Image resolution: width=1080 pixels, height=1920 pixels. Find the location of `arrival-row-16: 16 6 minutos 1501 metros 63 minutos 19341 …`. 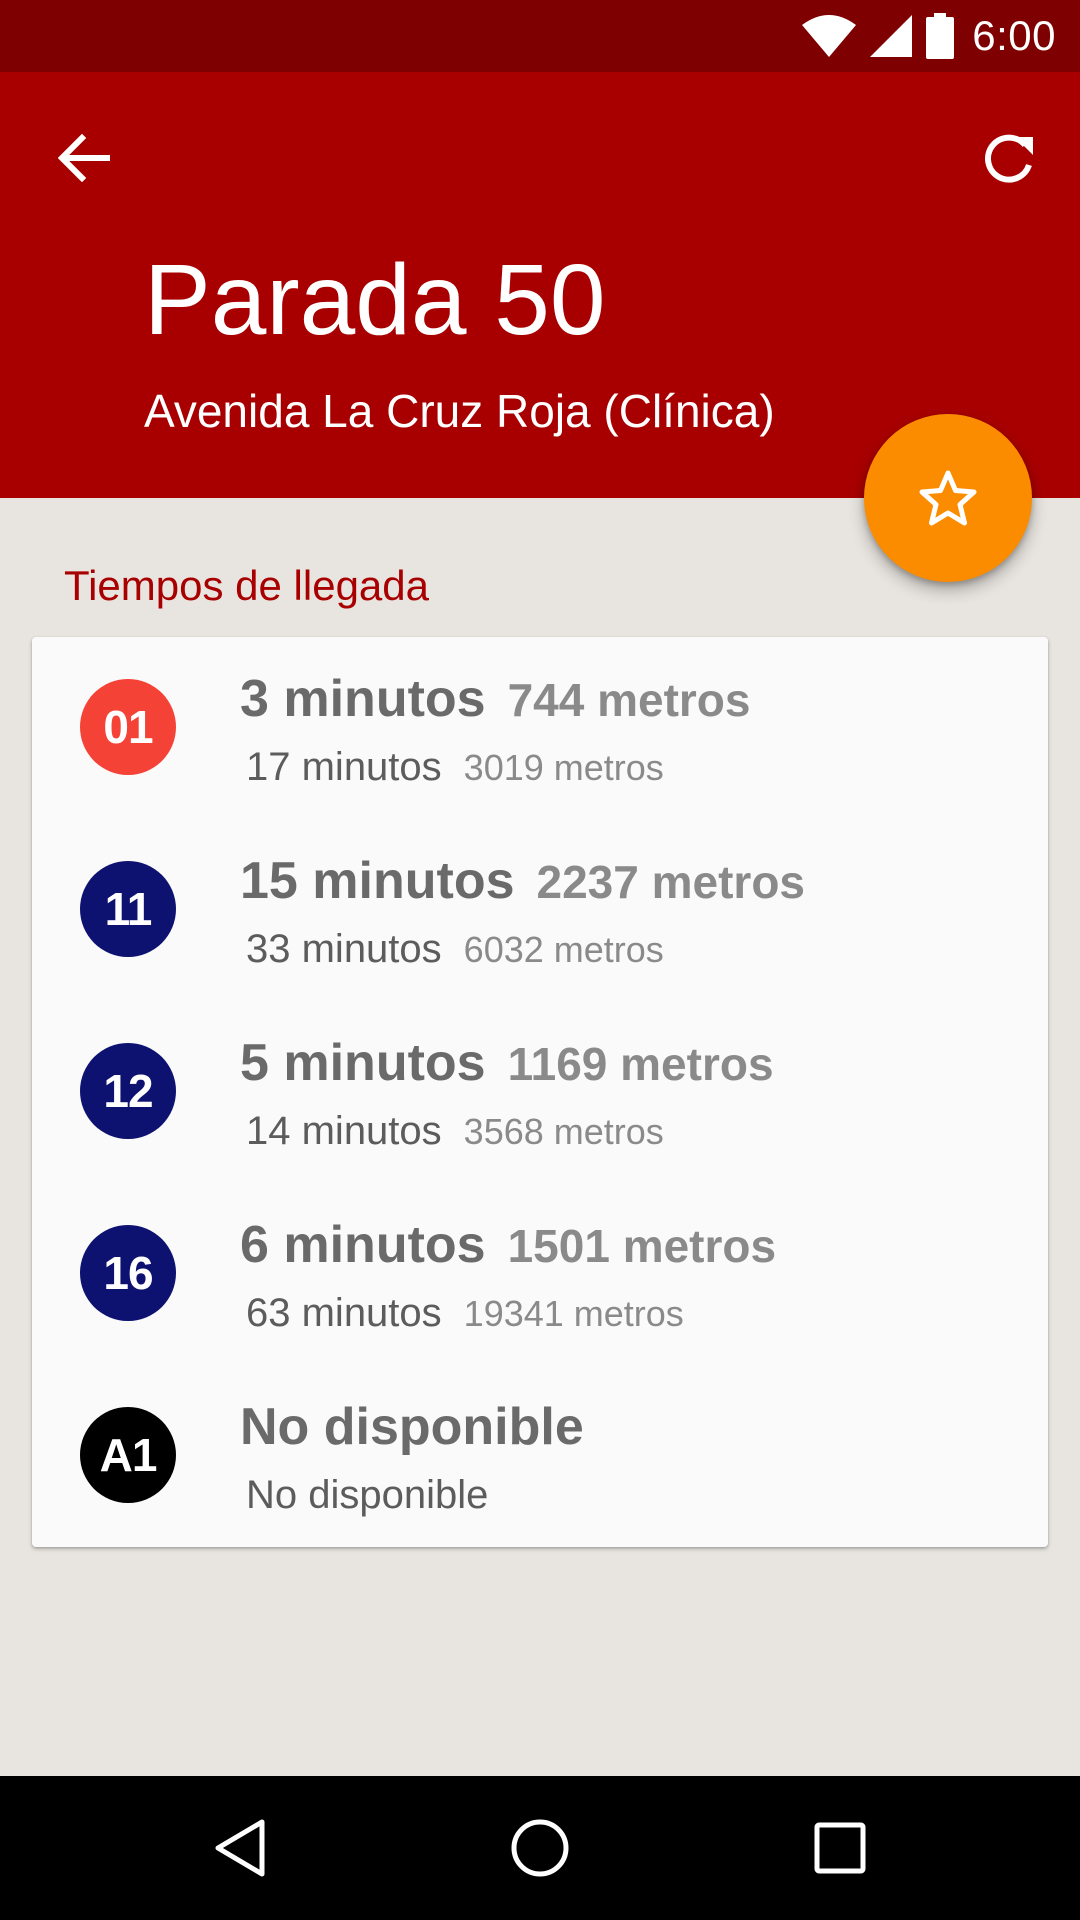

arrival-row-16: 16 6 minutos 1501 metros 63 minutos 19341 … is located at coordinates (540, 1274).